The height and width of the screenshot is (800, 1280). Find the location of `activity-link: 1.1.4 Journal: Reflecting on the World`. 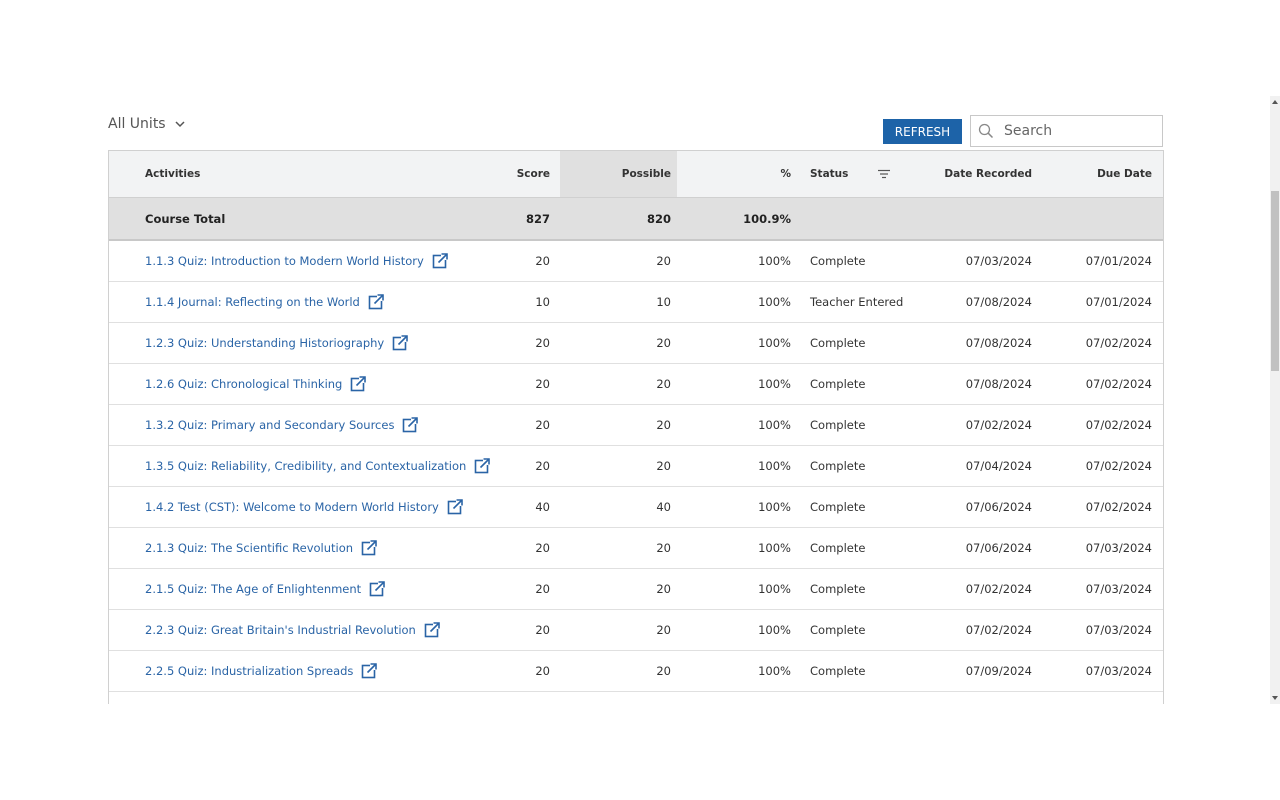

activity-link: 1.1.4 Journal: Reflecting on the World is located at coordinates (252, 302).